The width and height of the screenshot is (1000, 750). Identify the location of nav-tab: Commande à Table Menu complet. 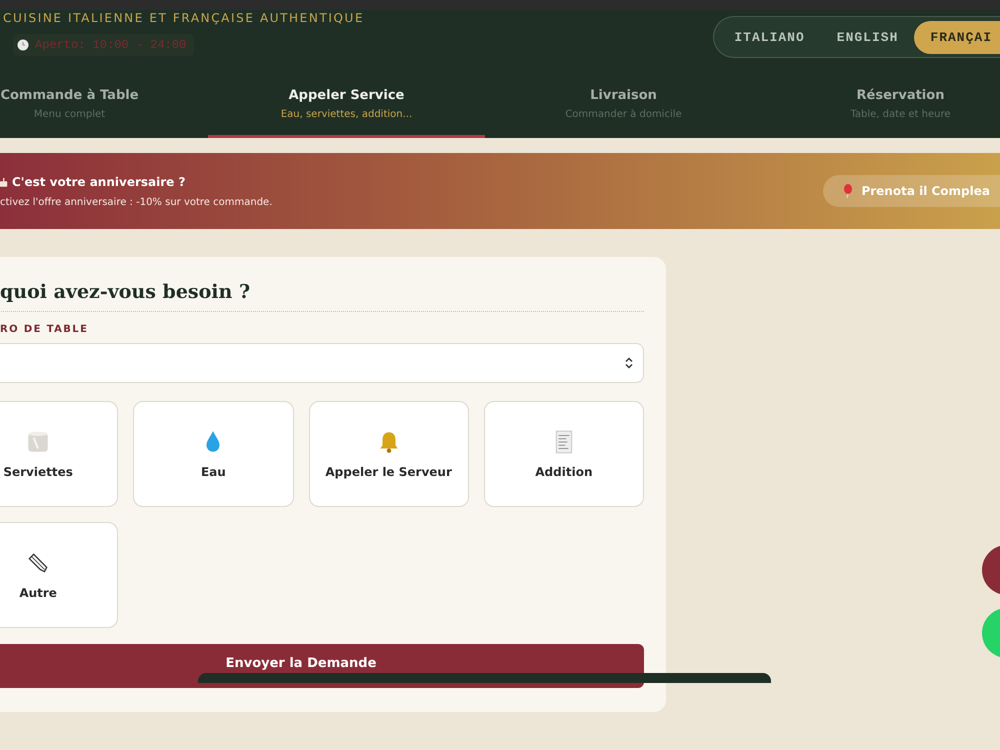
(104, 109).